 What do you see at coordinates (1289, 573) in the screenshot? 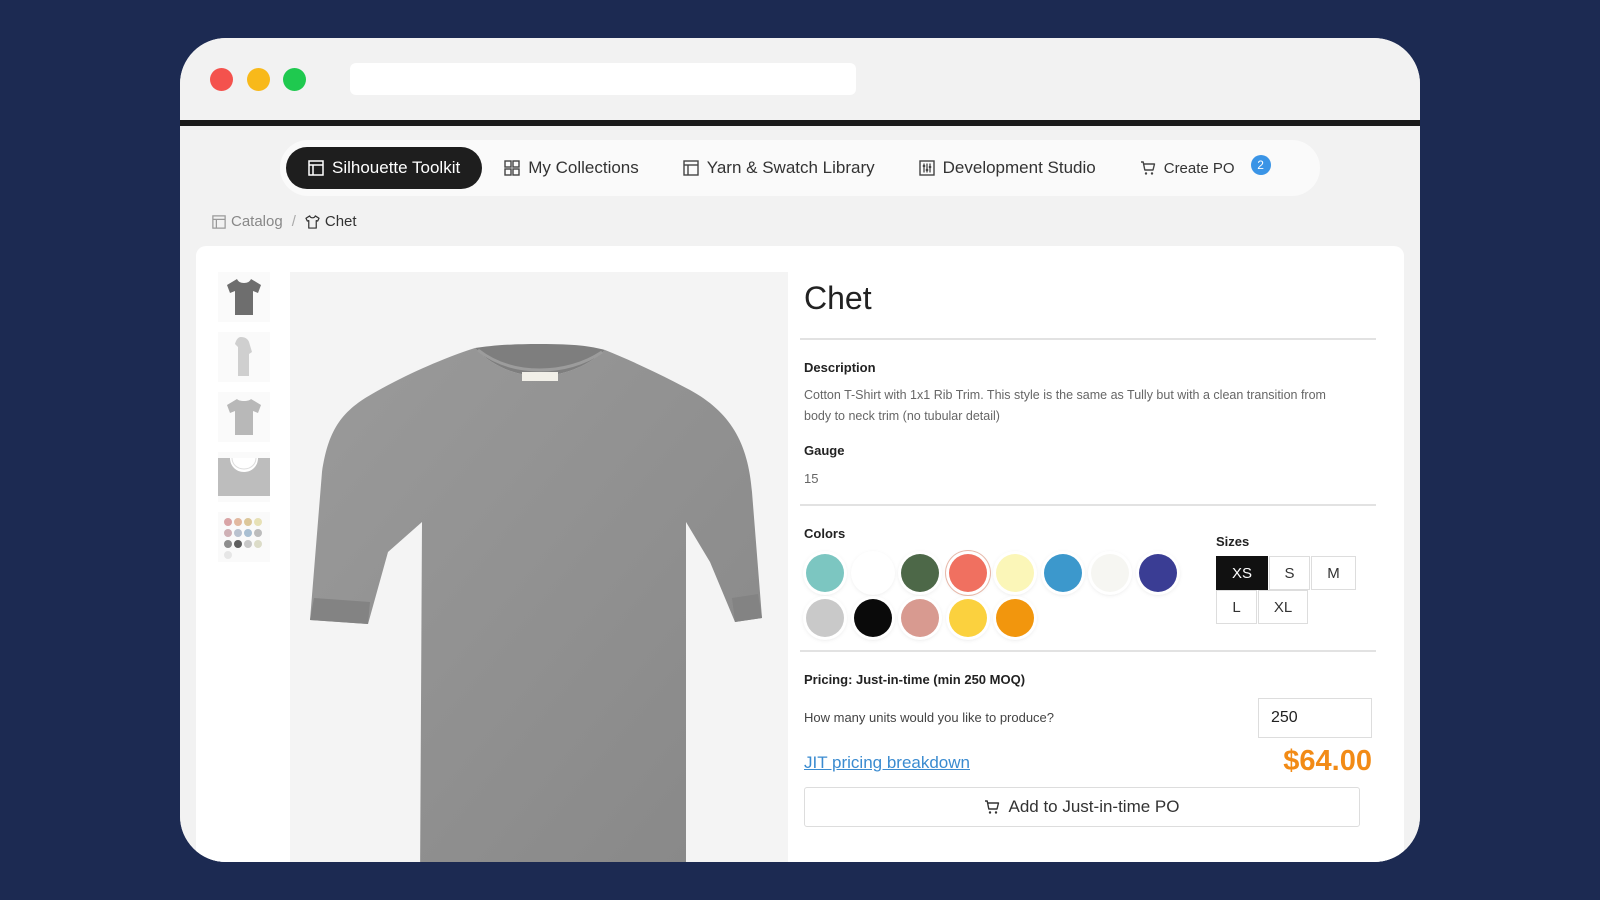
I see `size-s-button: S` at bounding box center [1289, 573].